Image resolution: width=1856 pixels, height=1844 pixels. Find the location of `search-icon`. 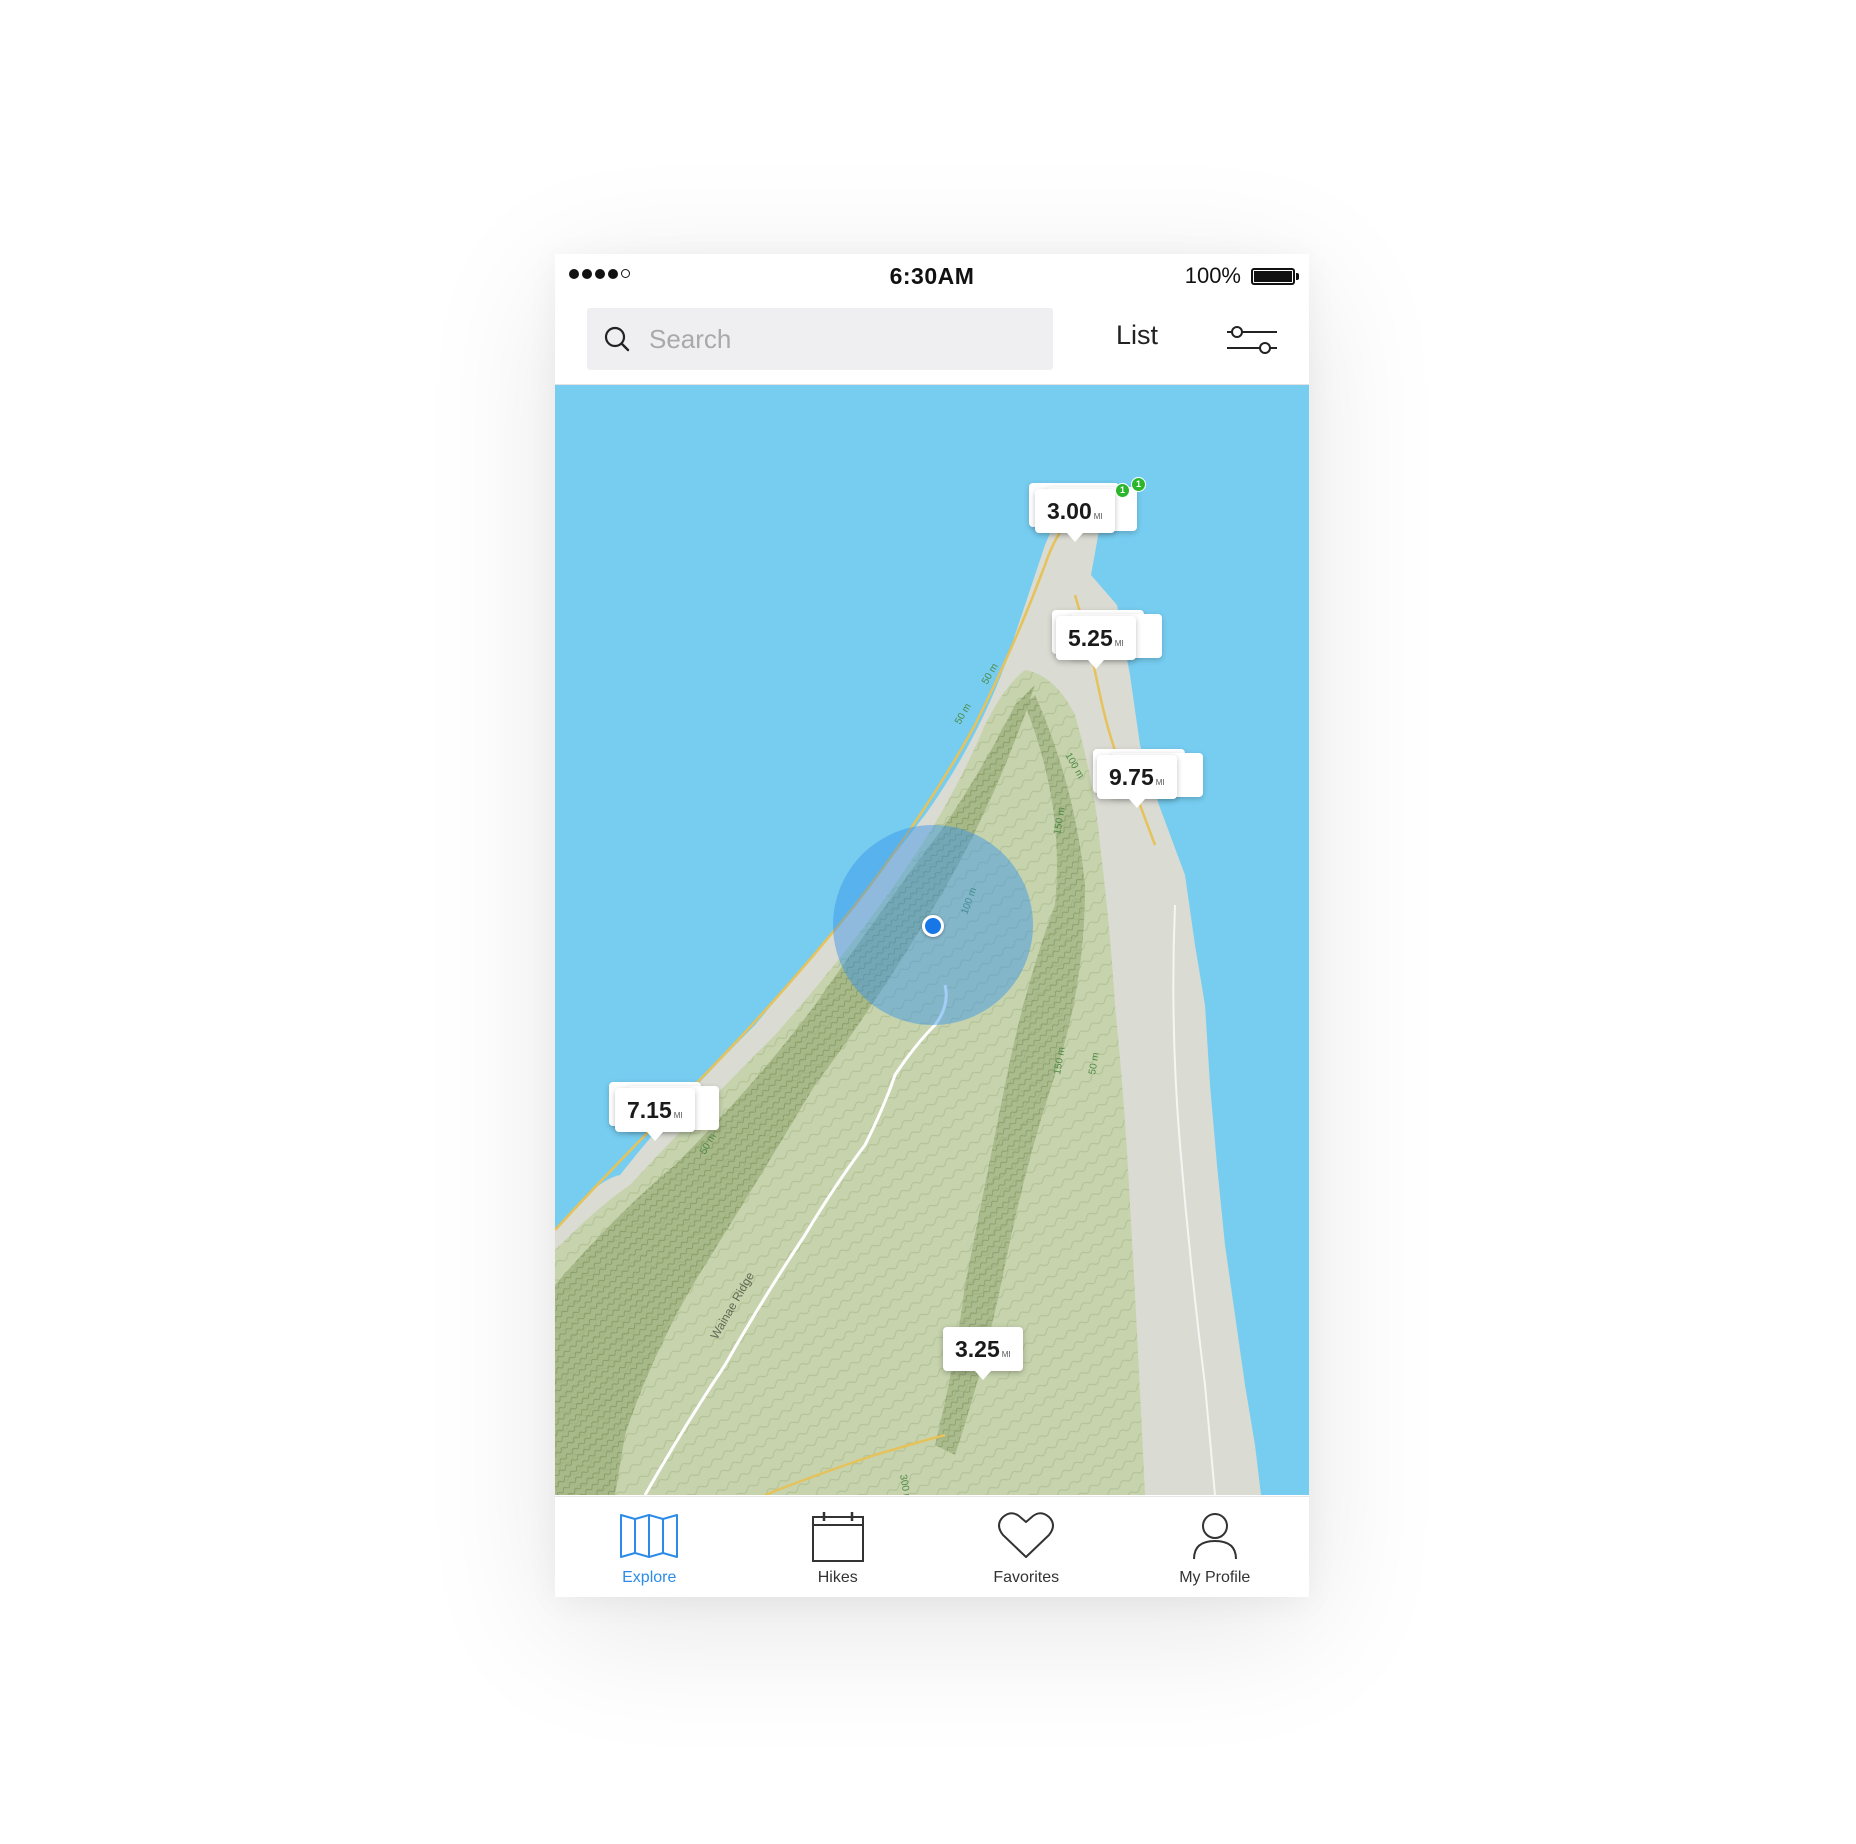

search-icon is located at coordinates (617, 339).